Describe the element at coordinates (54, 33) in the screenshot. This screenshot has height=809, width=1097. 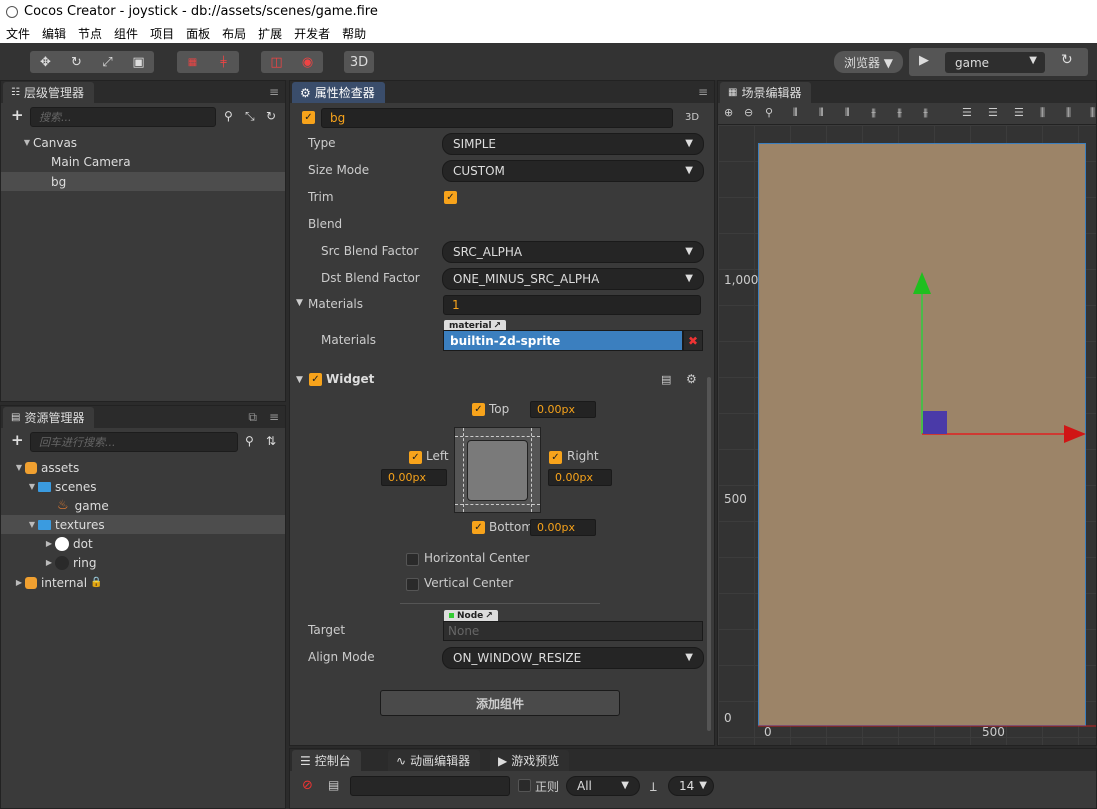
I see `menu-edit: 编辑` at that location.